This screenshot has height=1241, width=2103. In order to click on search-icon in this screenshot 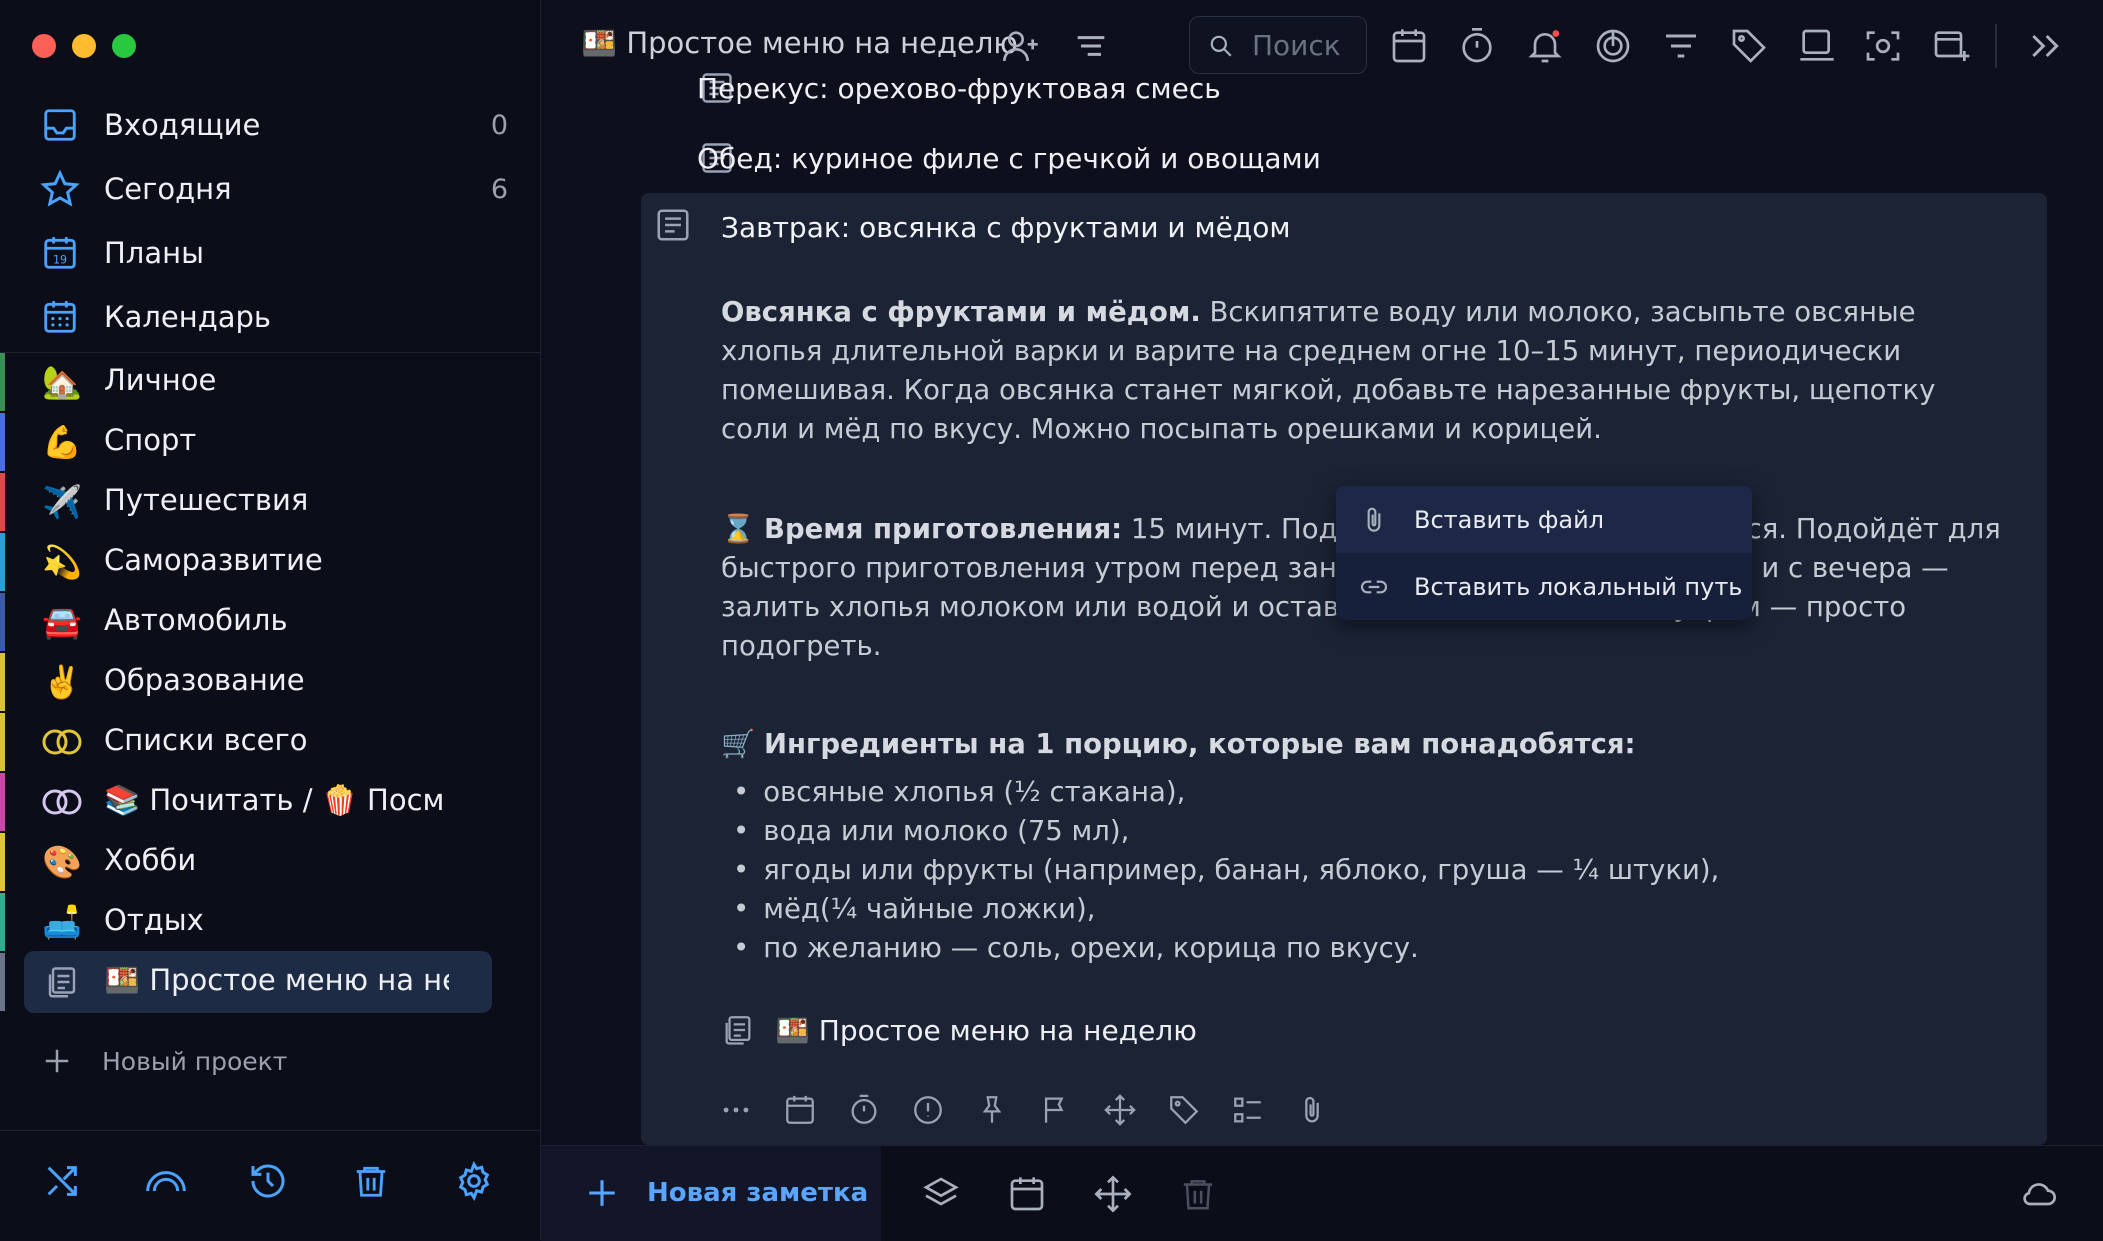, I will do `click(1221, 46)`.